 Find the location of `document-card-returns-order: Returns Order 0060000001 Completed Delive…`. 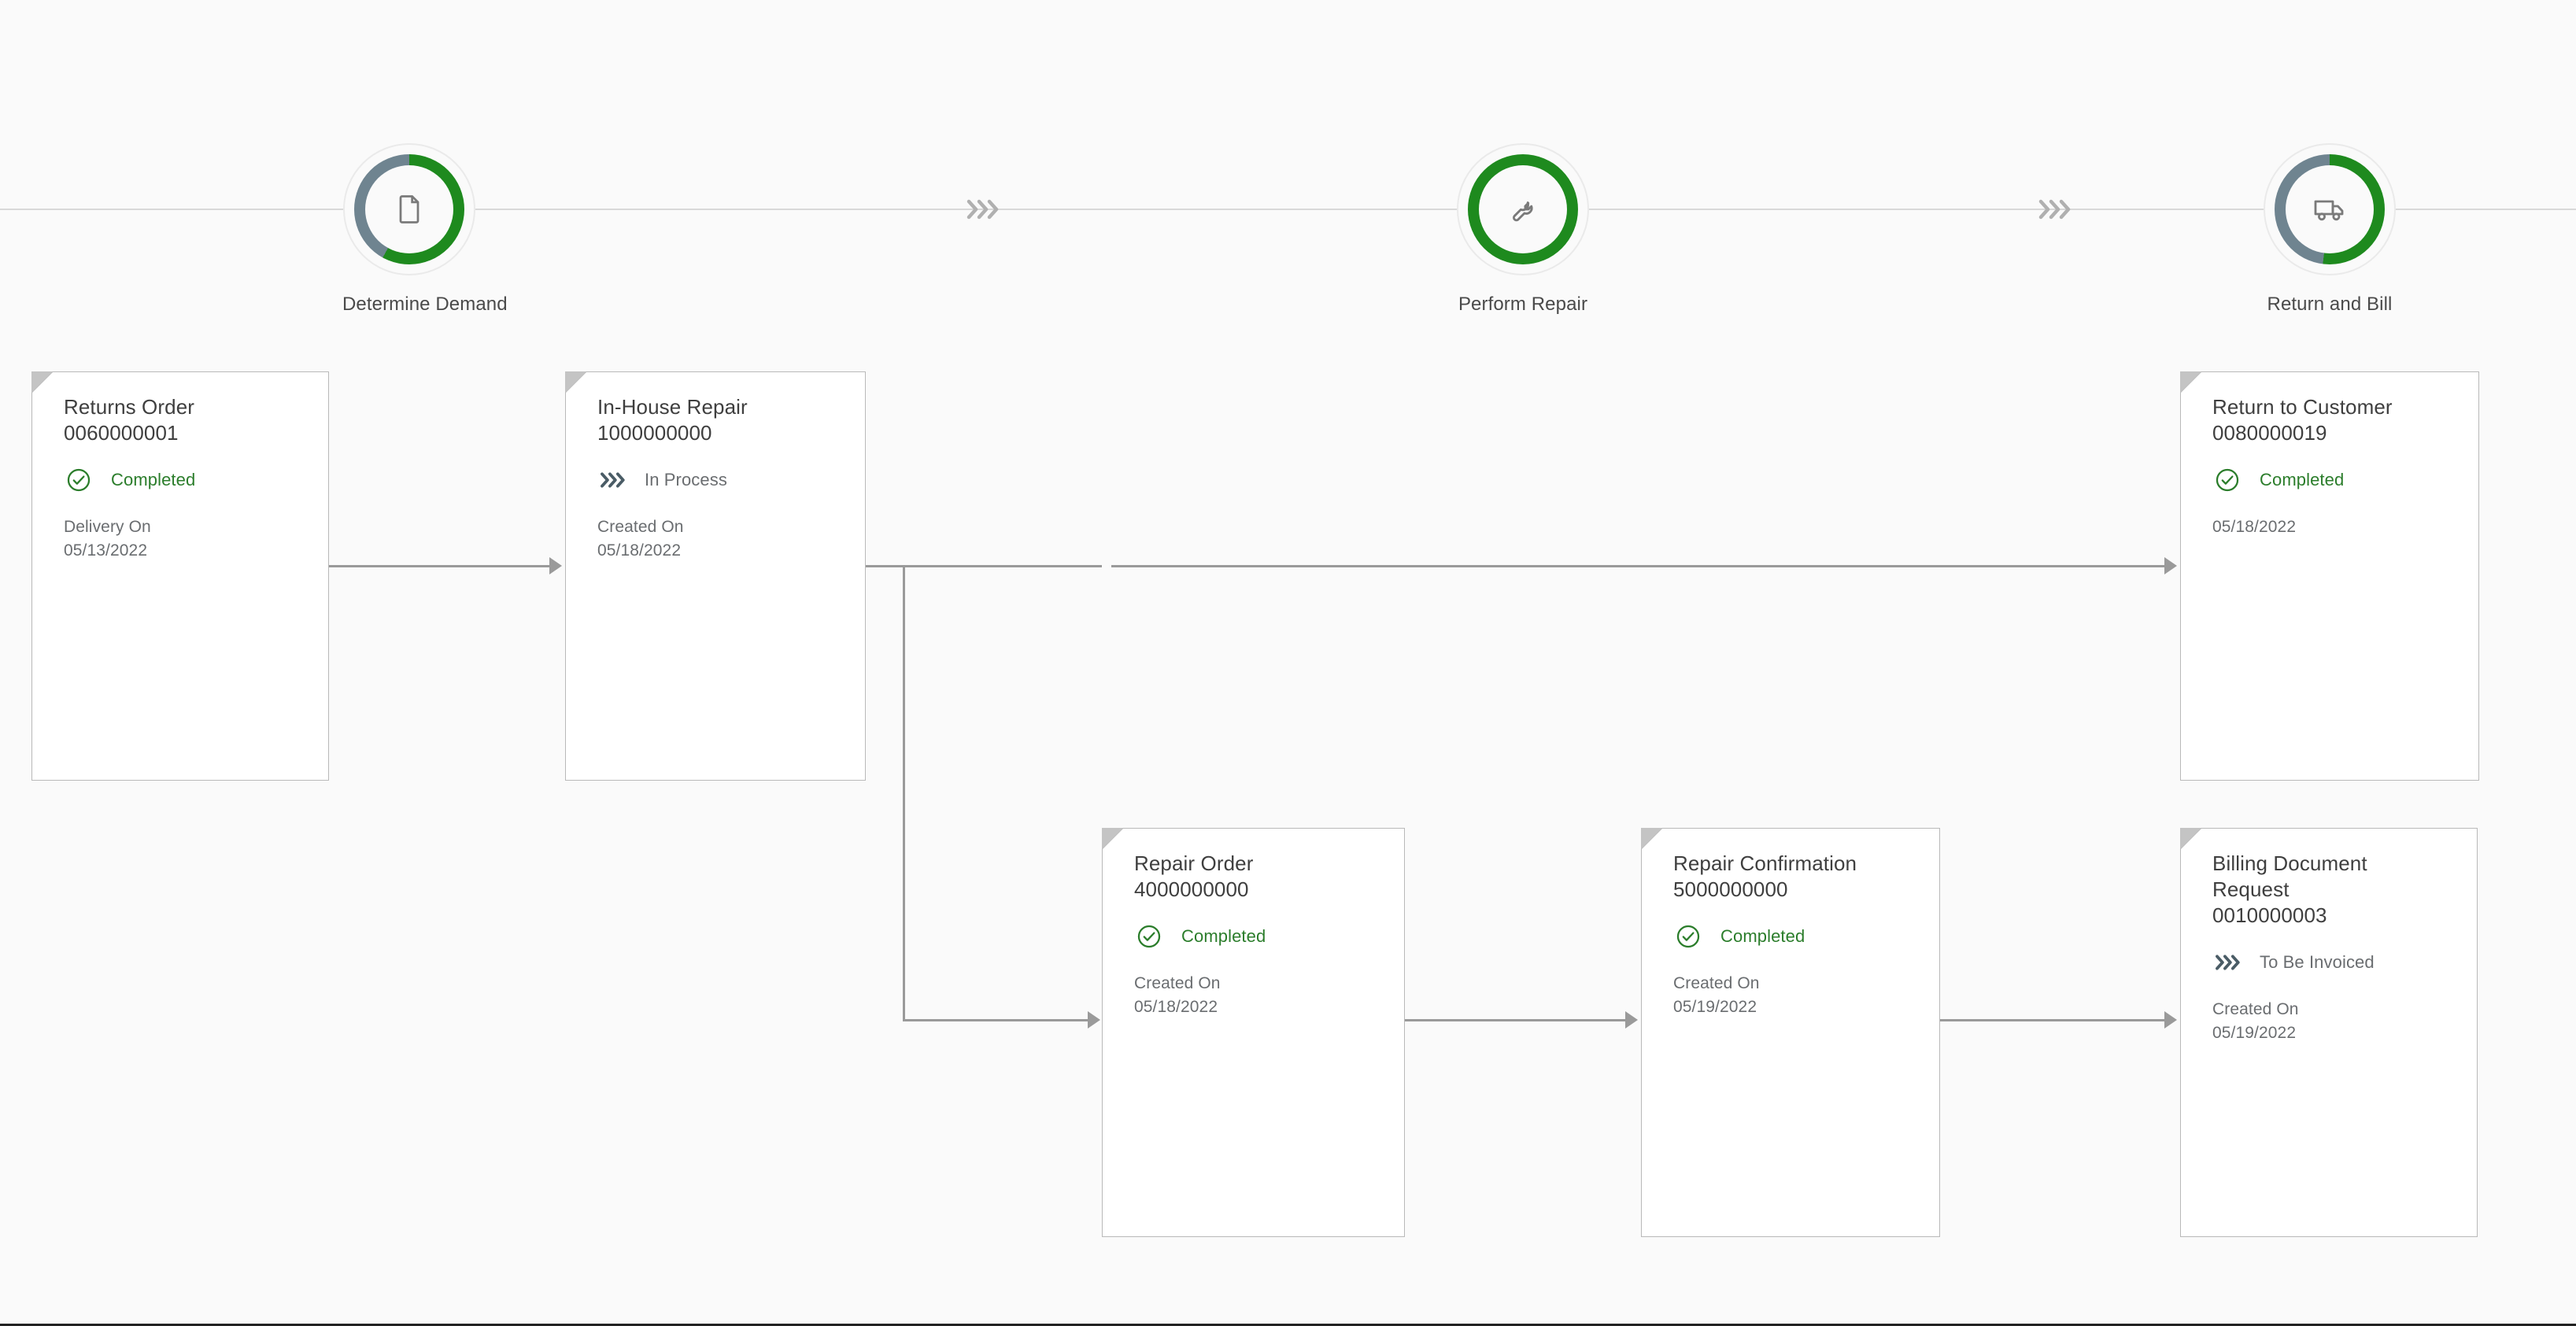

document-card-returns-order: Returns Order 0060000001 Completed Delive… is located at coordinates (180, 576).